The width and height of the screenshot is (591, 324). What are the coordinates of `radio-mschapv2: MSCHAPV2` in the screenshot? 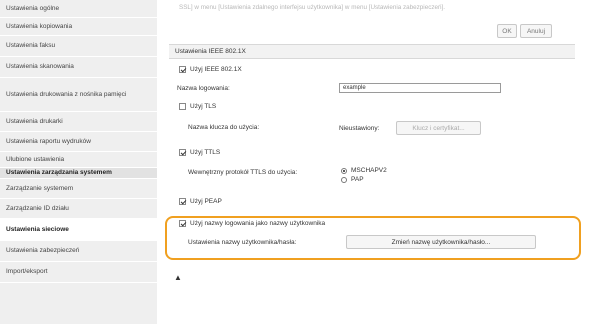 It's located at (364, 170).